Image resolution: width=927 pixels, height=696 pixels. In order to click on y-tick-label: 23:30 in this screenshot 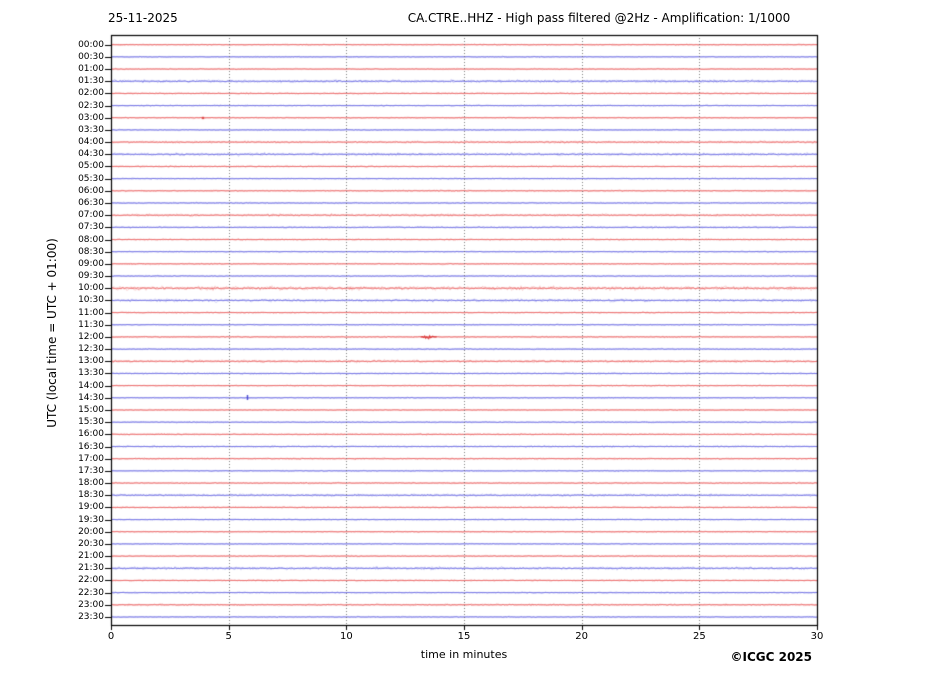, I will do `click(91, 616)`.